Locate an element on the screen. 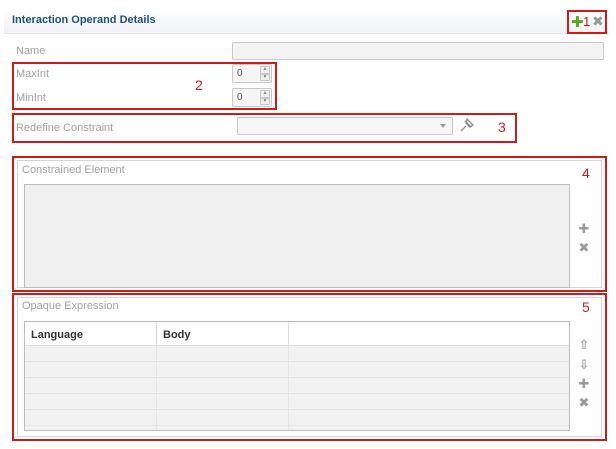 This screenshot has height=449, width=616. chevron-down-icon is located at coordinates (443, 126).